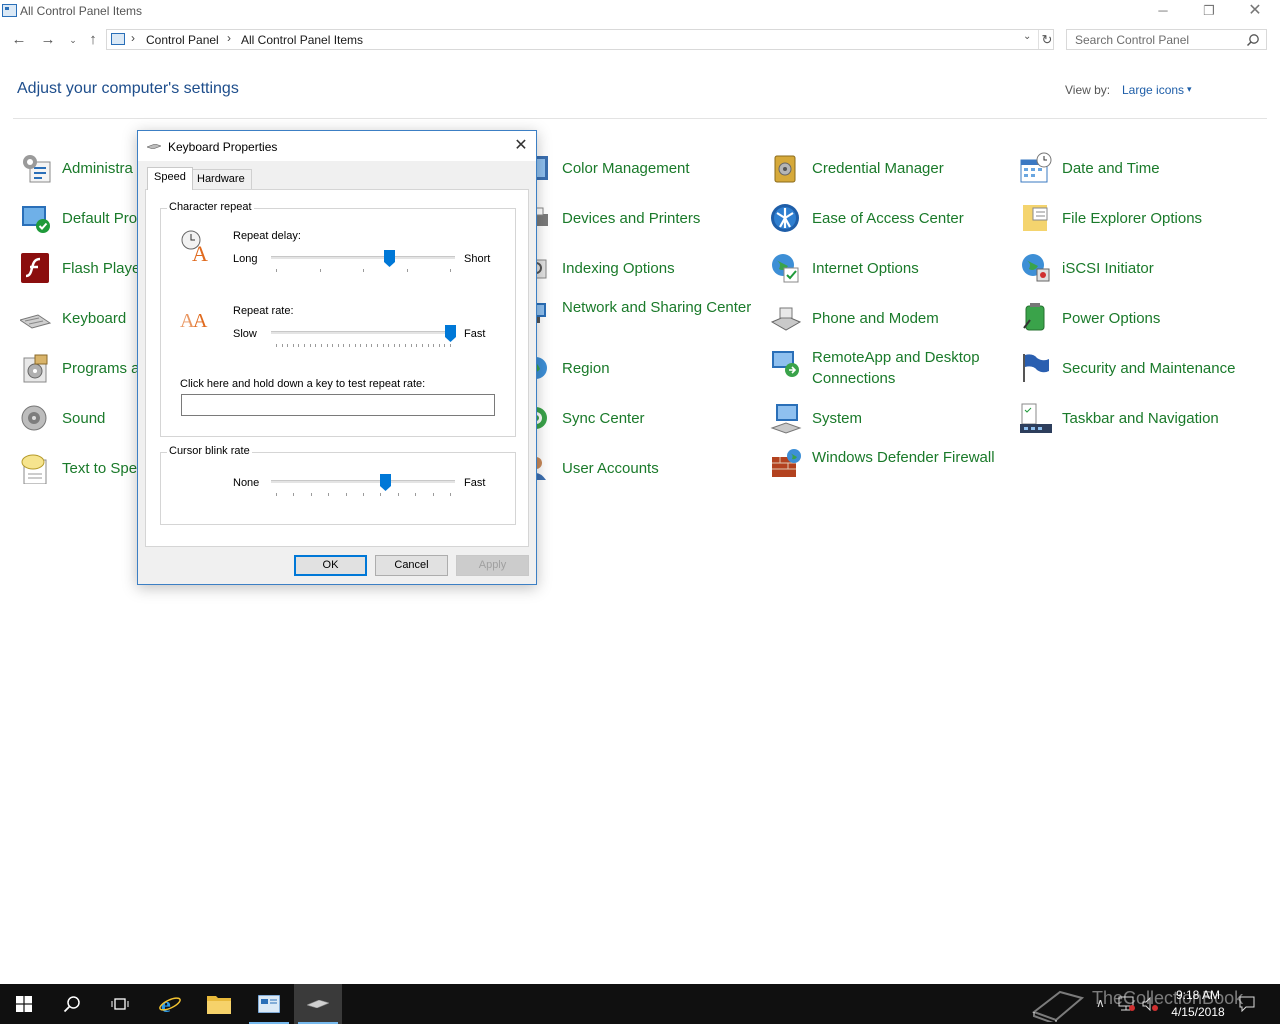 The image size is (1280, 1024). What do you see at coordinates (907, 418) in the screenshot?
I see `item-label: System` at bounding box center [907, 418].